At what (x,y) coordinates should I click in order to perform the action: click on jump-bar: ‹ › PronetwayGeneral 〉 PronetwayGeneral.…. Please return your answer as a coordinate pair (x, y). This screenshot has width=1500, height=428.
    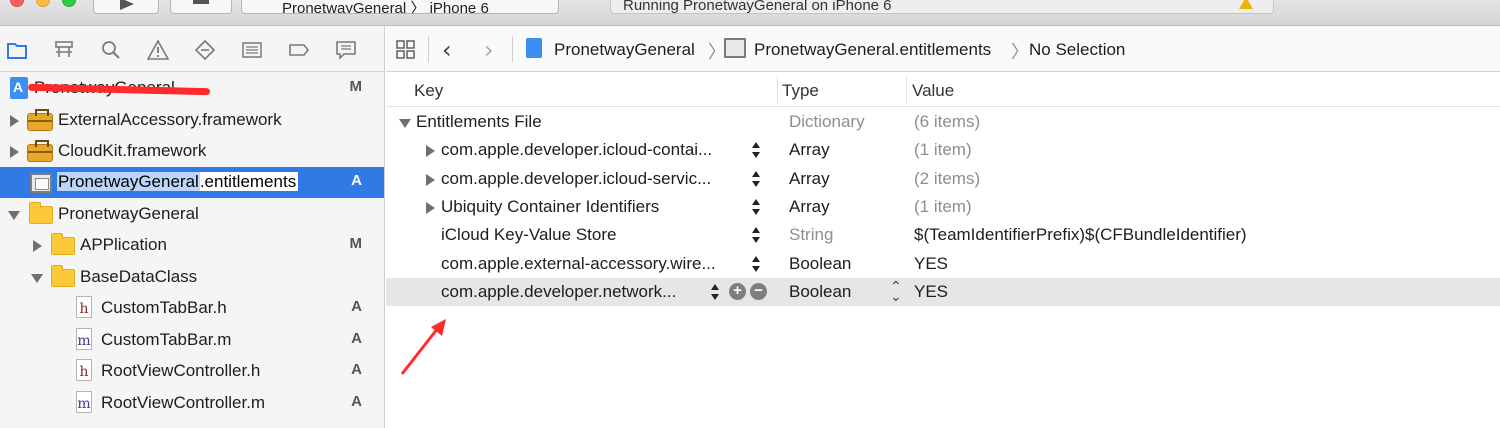
    Looking at the image, I should click on (943, 49).